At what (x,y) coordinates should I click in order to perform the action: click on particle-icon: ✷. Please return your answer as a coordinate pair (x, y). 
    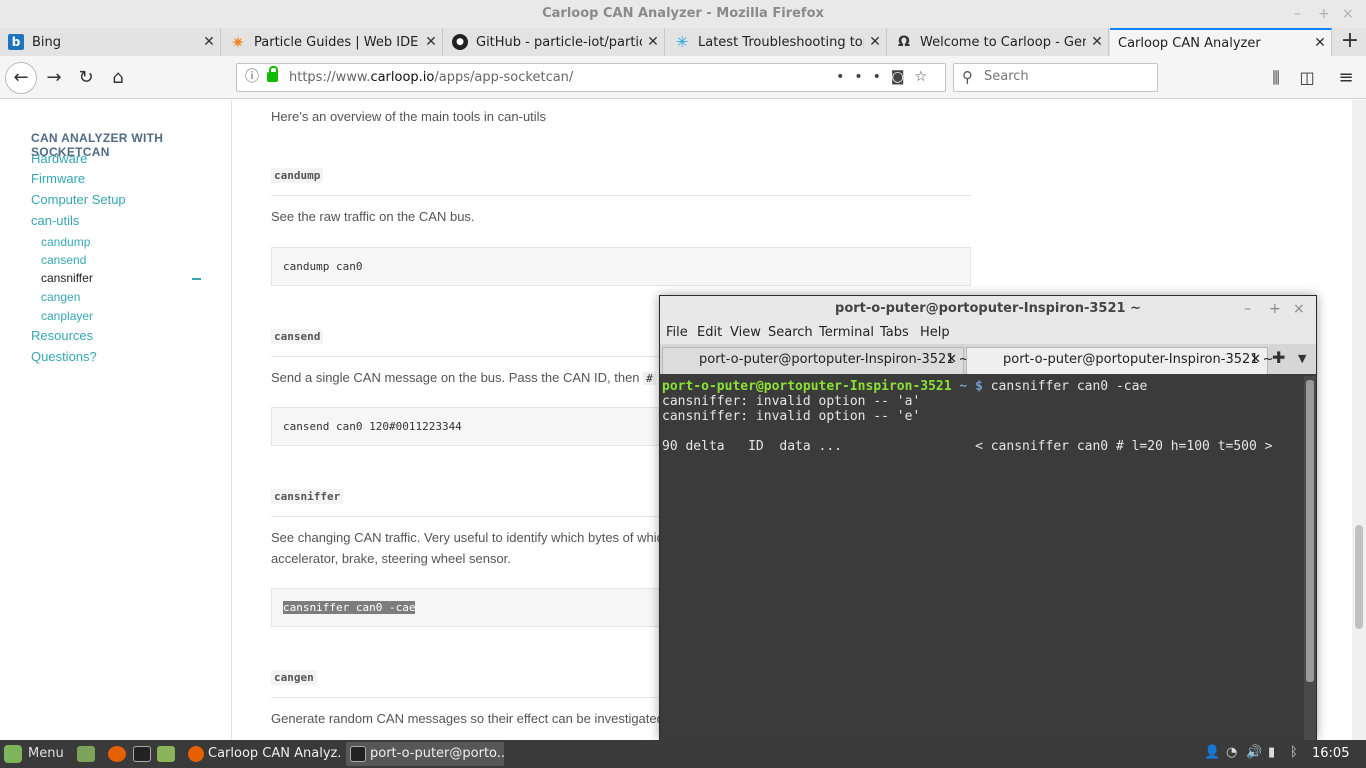
    Looking at the image, I should click on (238, 42).